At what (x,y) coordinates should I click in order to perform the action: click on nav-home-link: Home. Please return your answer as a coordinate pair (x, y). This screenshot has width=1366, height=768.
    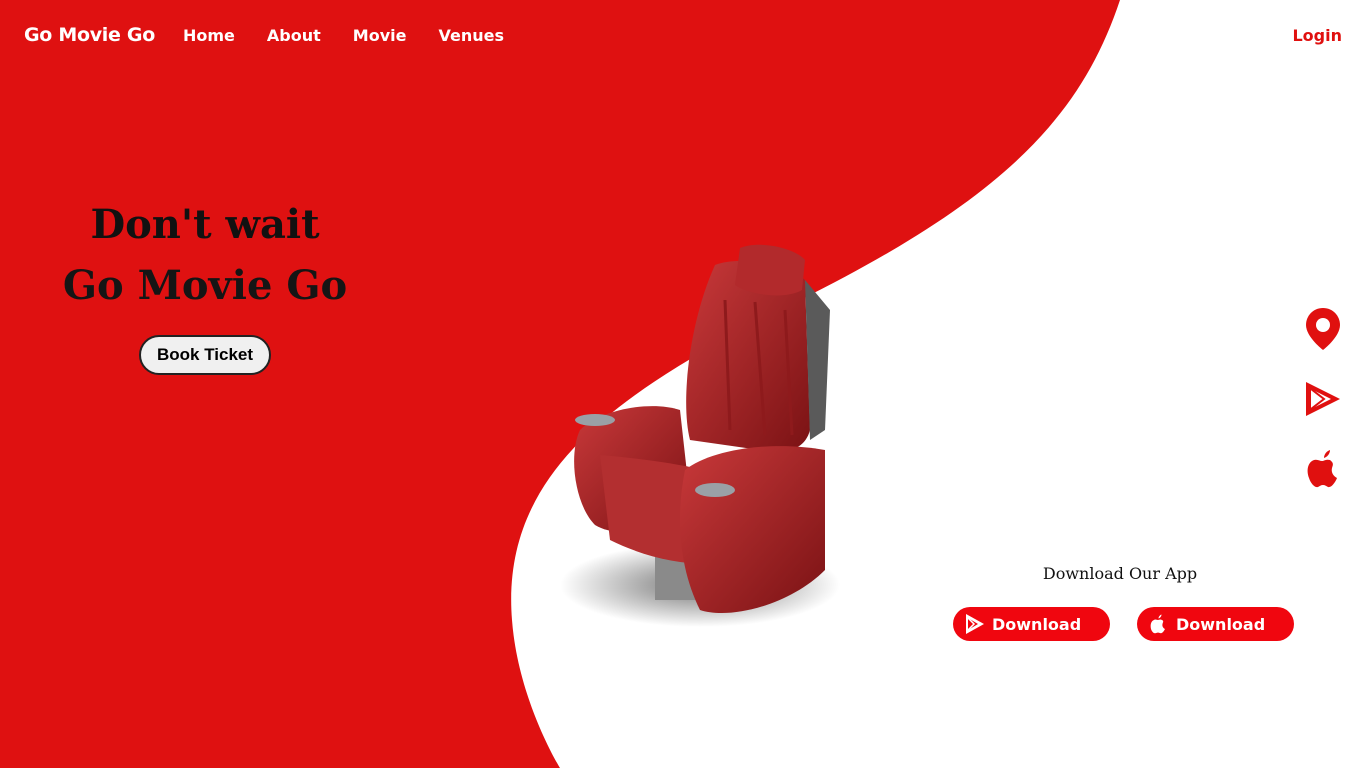
    Looking at the image, I should click on (209, 35).